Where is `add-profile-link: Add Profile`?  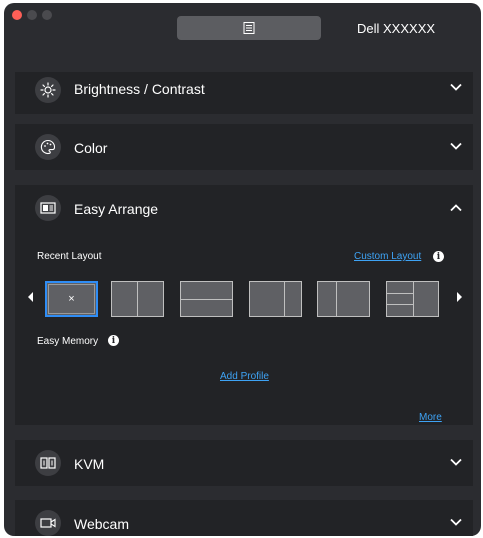 add-profile-link: Add Profile is located at coordinates (244, 376).